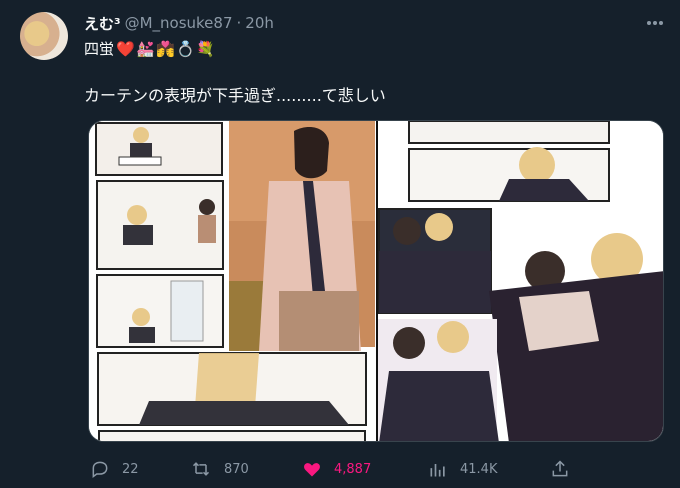  What do you see at coordinates (353, 469) in the screenshot?
I see `like-count: 4,887` at bounding box center [353, 469].